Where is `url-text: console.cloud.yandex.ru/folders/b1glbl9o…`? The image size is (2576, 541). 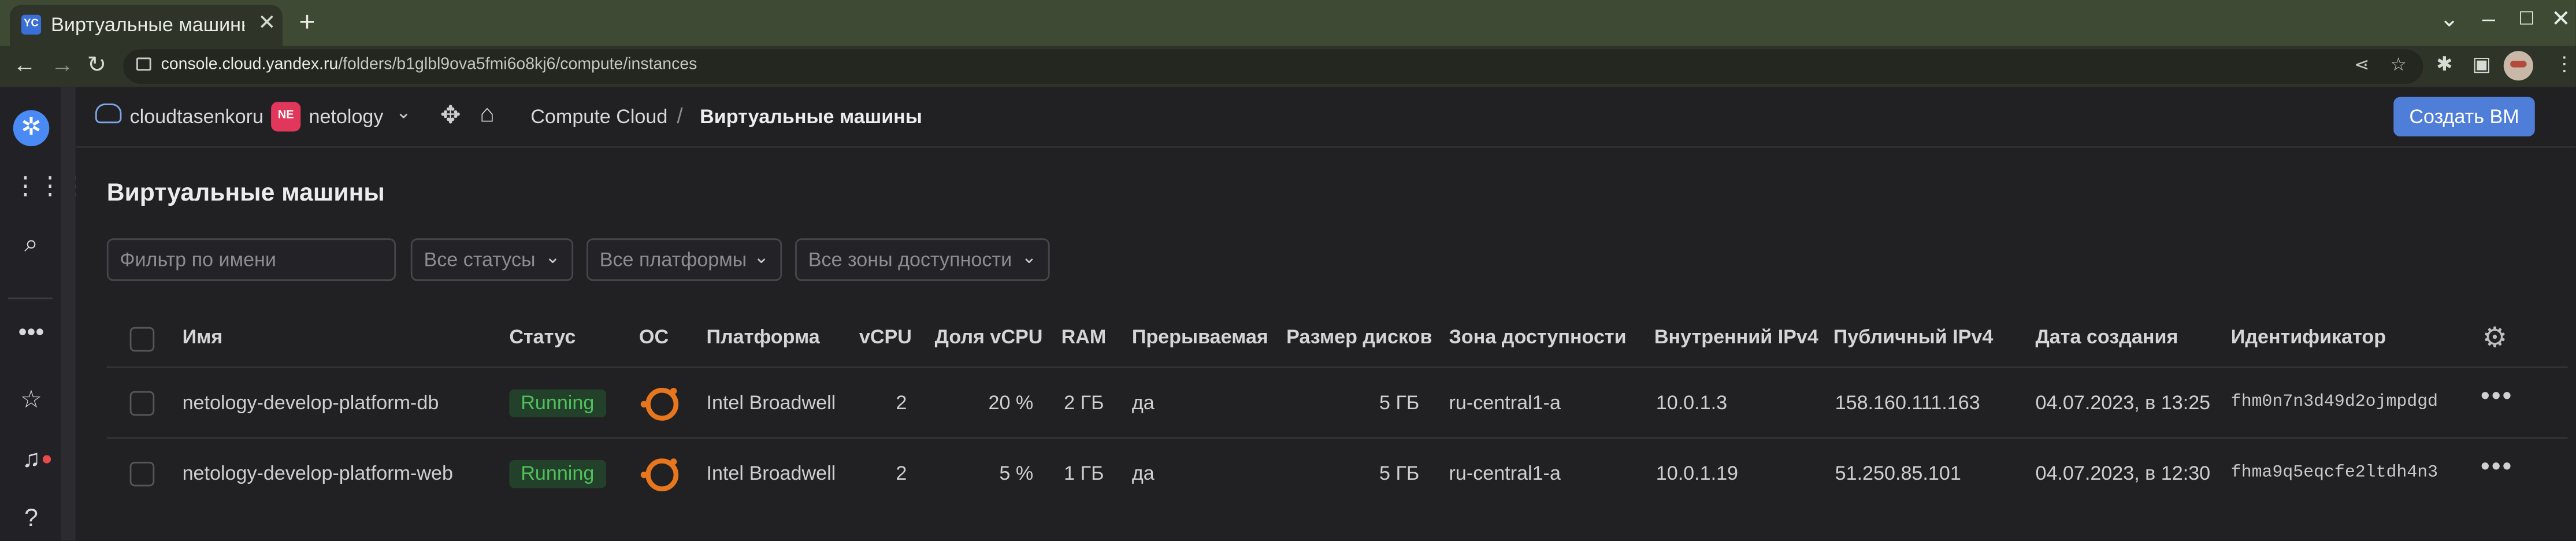
url-text: console.cloud.yandex.ru/folders/b1glbl9o… is located at coordinates (429, 64).